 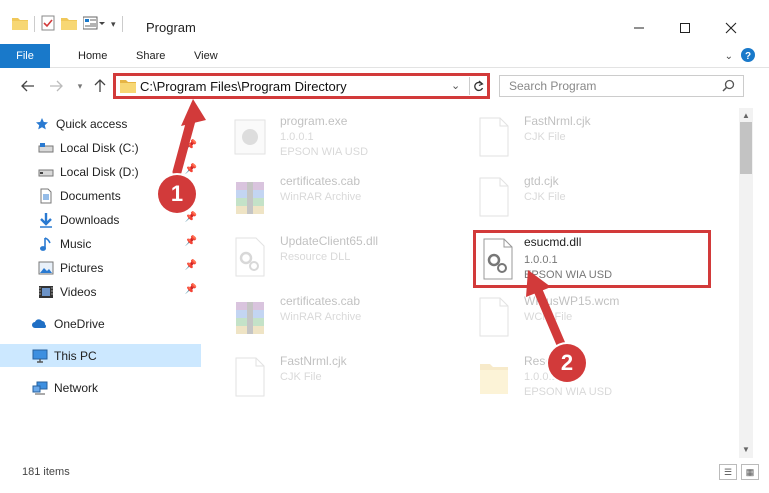 I want to click on sidebar-item-label: Local Disk (C:), so click(x=99, y=147).